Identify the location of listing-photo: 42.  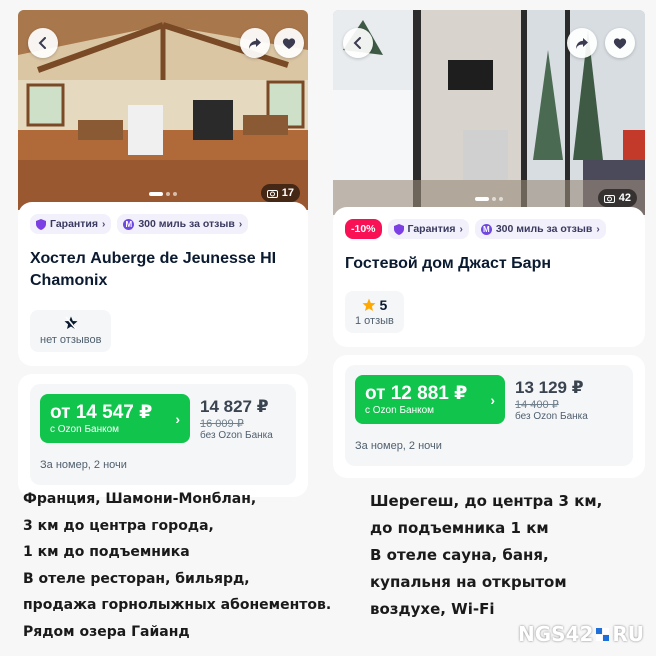
(489, 112).